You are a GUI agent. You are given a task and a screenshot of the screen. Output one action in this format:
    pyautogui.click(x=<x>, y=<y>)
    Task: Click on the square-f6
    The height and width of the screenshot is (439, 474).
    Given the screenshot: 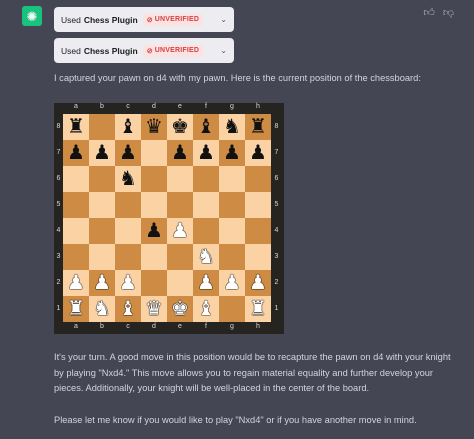 What is the action you would take?
    pyautogui.click(x=206, y=179)
    